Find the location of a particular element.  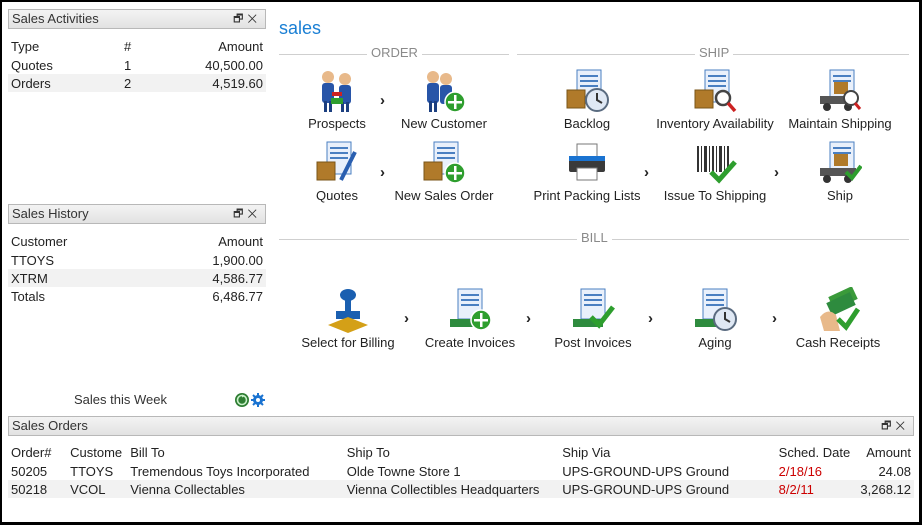

aging-node: Aging is located at coordinates (715, 318).